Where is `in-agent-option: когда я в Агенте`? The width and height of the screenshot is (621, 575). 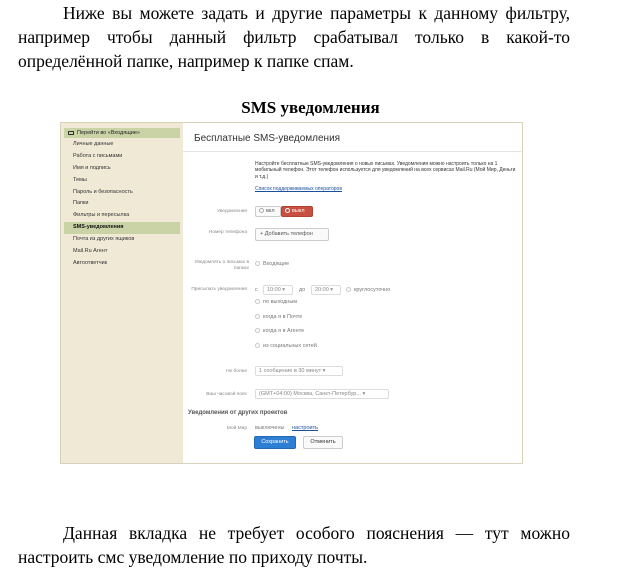 in-agent-option: когда я в Агенте is located at coordinates (279, 331).